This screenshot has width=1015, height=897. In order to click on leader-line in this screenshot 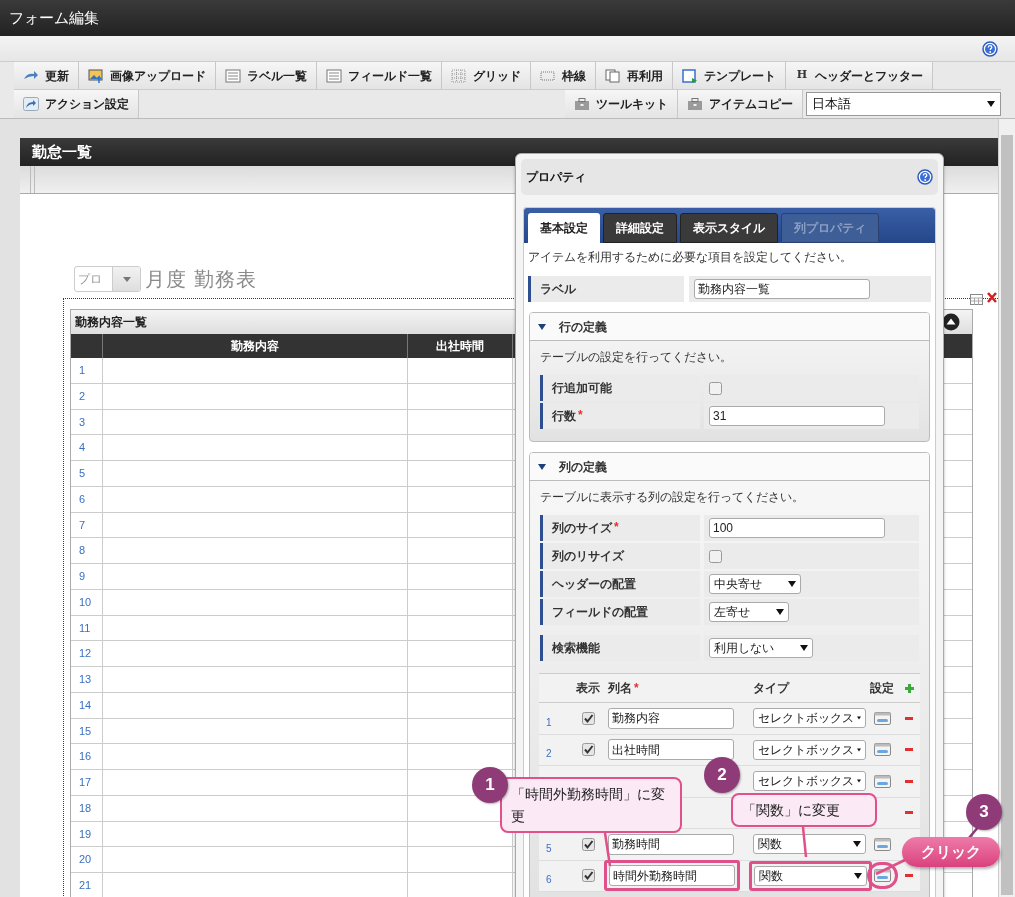, I will do `click(804, 842)`.